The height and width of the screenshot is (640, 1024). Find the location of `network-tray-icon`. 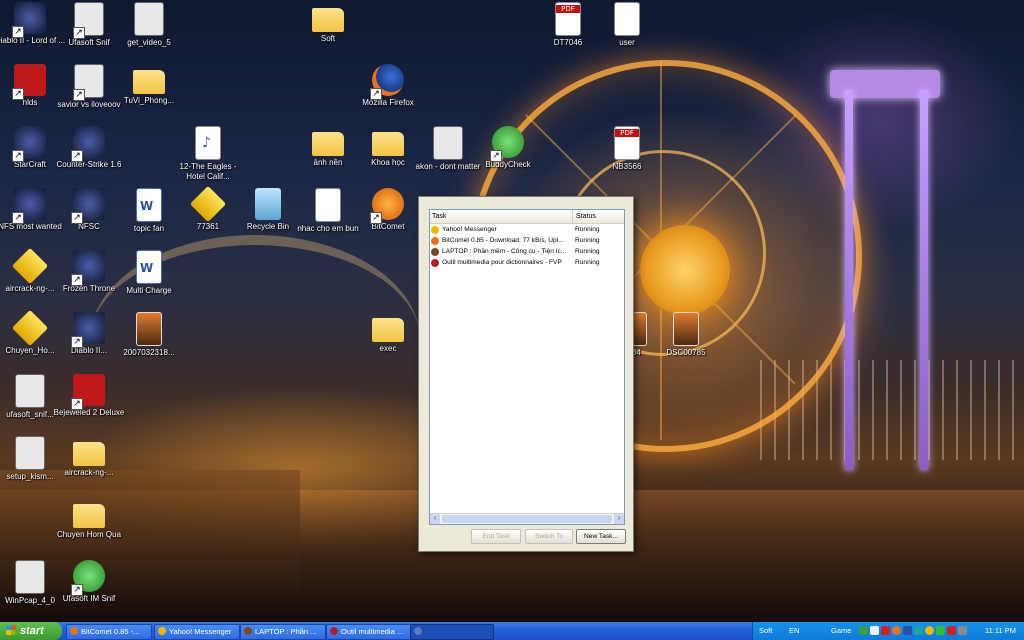

network-tray-icon is located at coordinates (962, 630).